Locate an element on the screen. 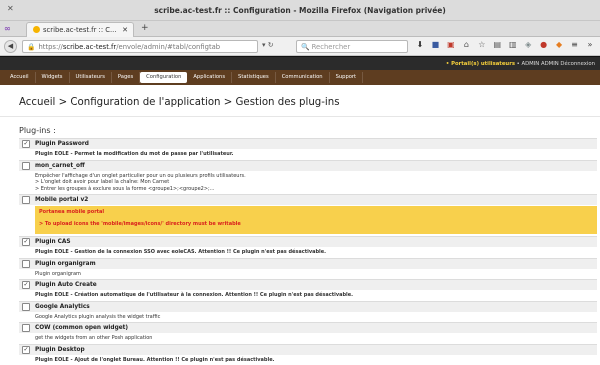  plugin-warning-line: Portanea mobile portal is located at coordinates (316, 212).